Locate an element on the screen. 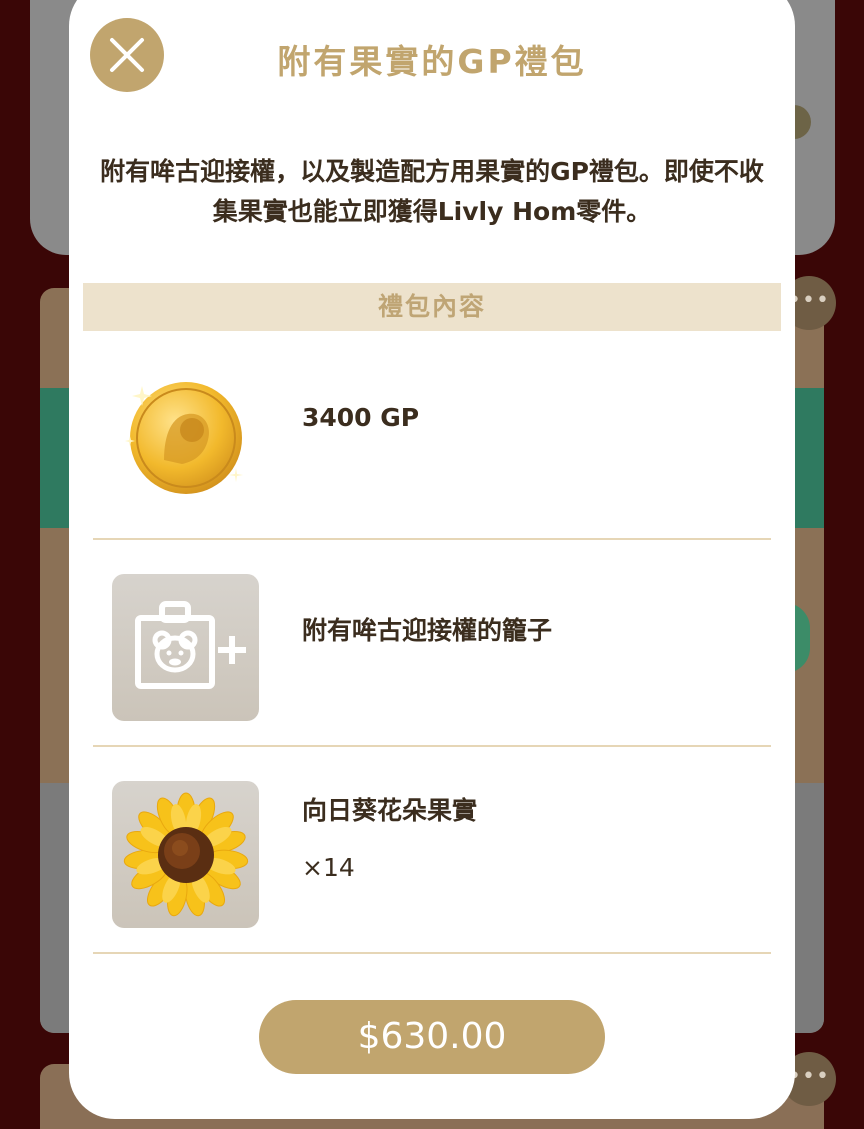 The width and height of the screenshot is (864, 1129). list-item: 附有哞古迎接權的籠子 is located at coordinates (432, 643).